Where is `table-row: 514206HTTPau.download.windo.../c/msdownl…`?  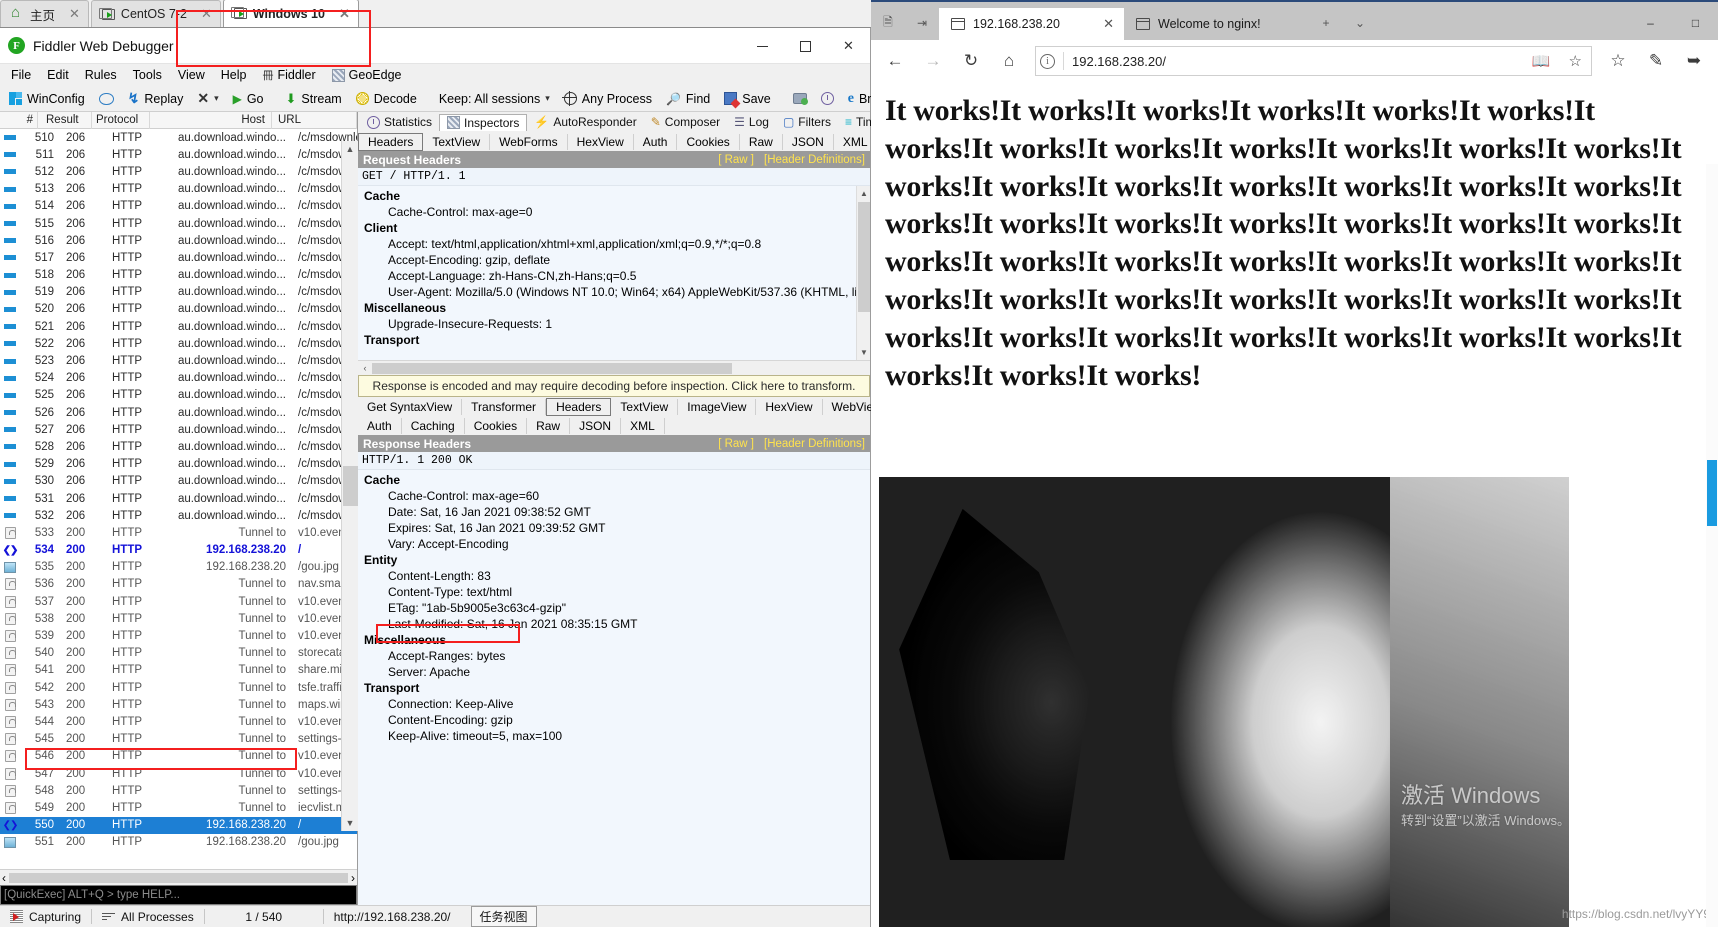 table-row: 514206HTTPau.download.windo.../c/msdownl… is located at coordinates (178, 206).